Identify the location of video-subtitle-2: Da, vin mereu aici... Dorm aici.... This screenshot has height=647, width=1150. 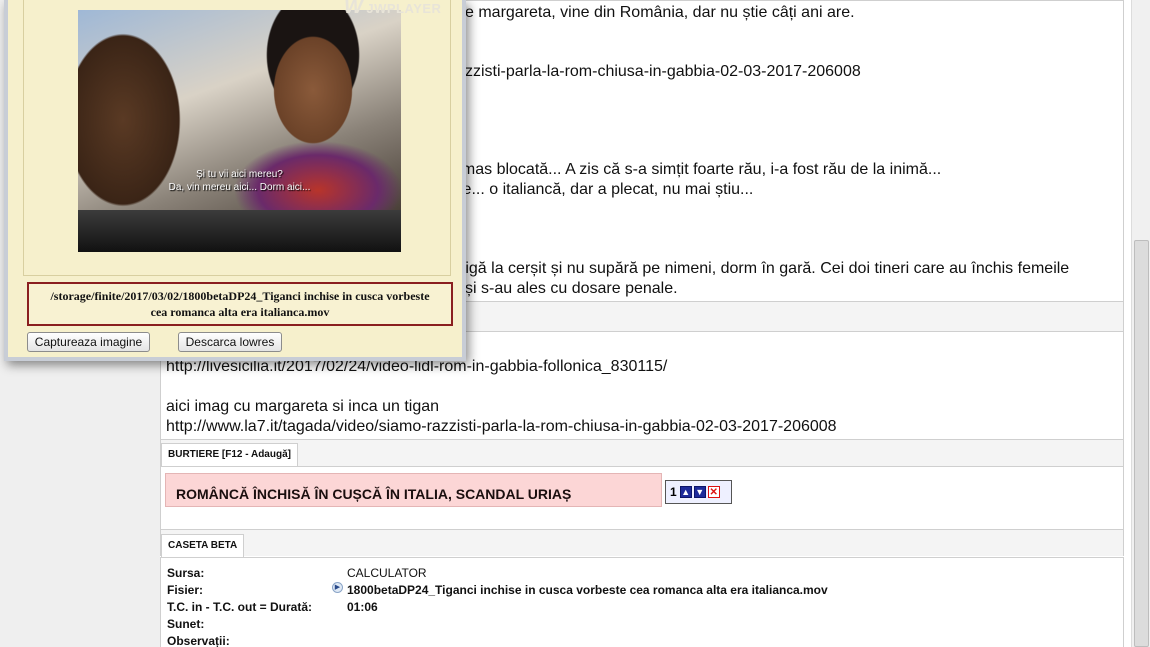
(239, 187).